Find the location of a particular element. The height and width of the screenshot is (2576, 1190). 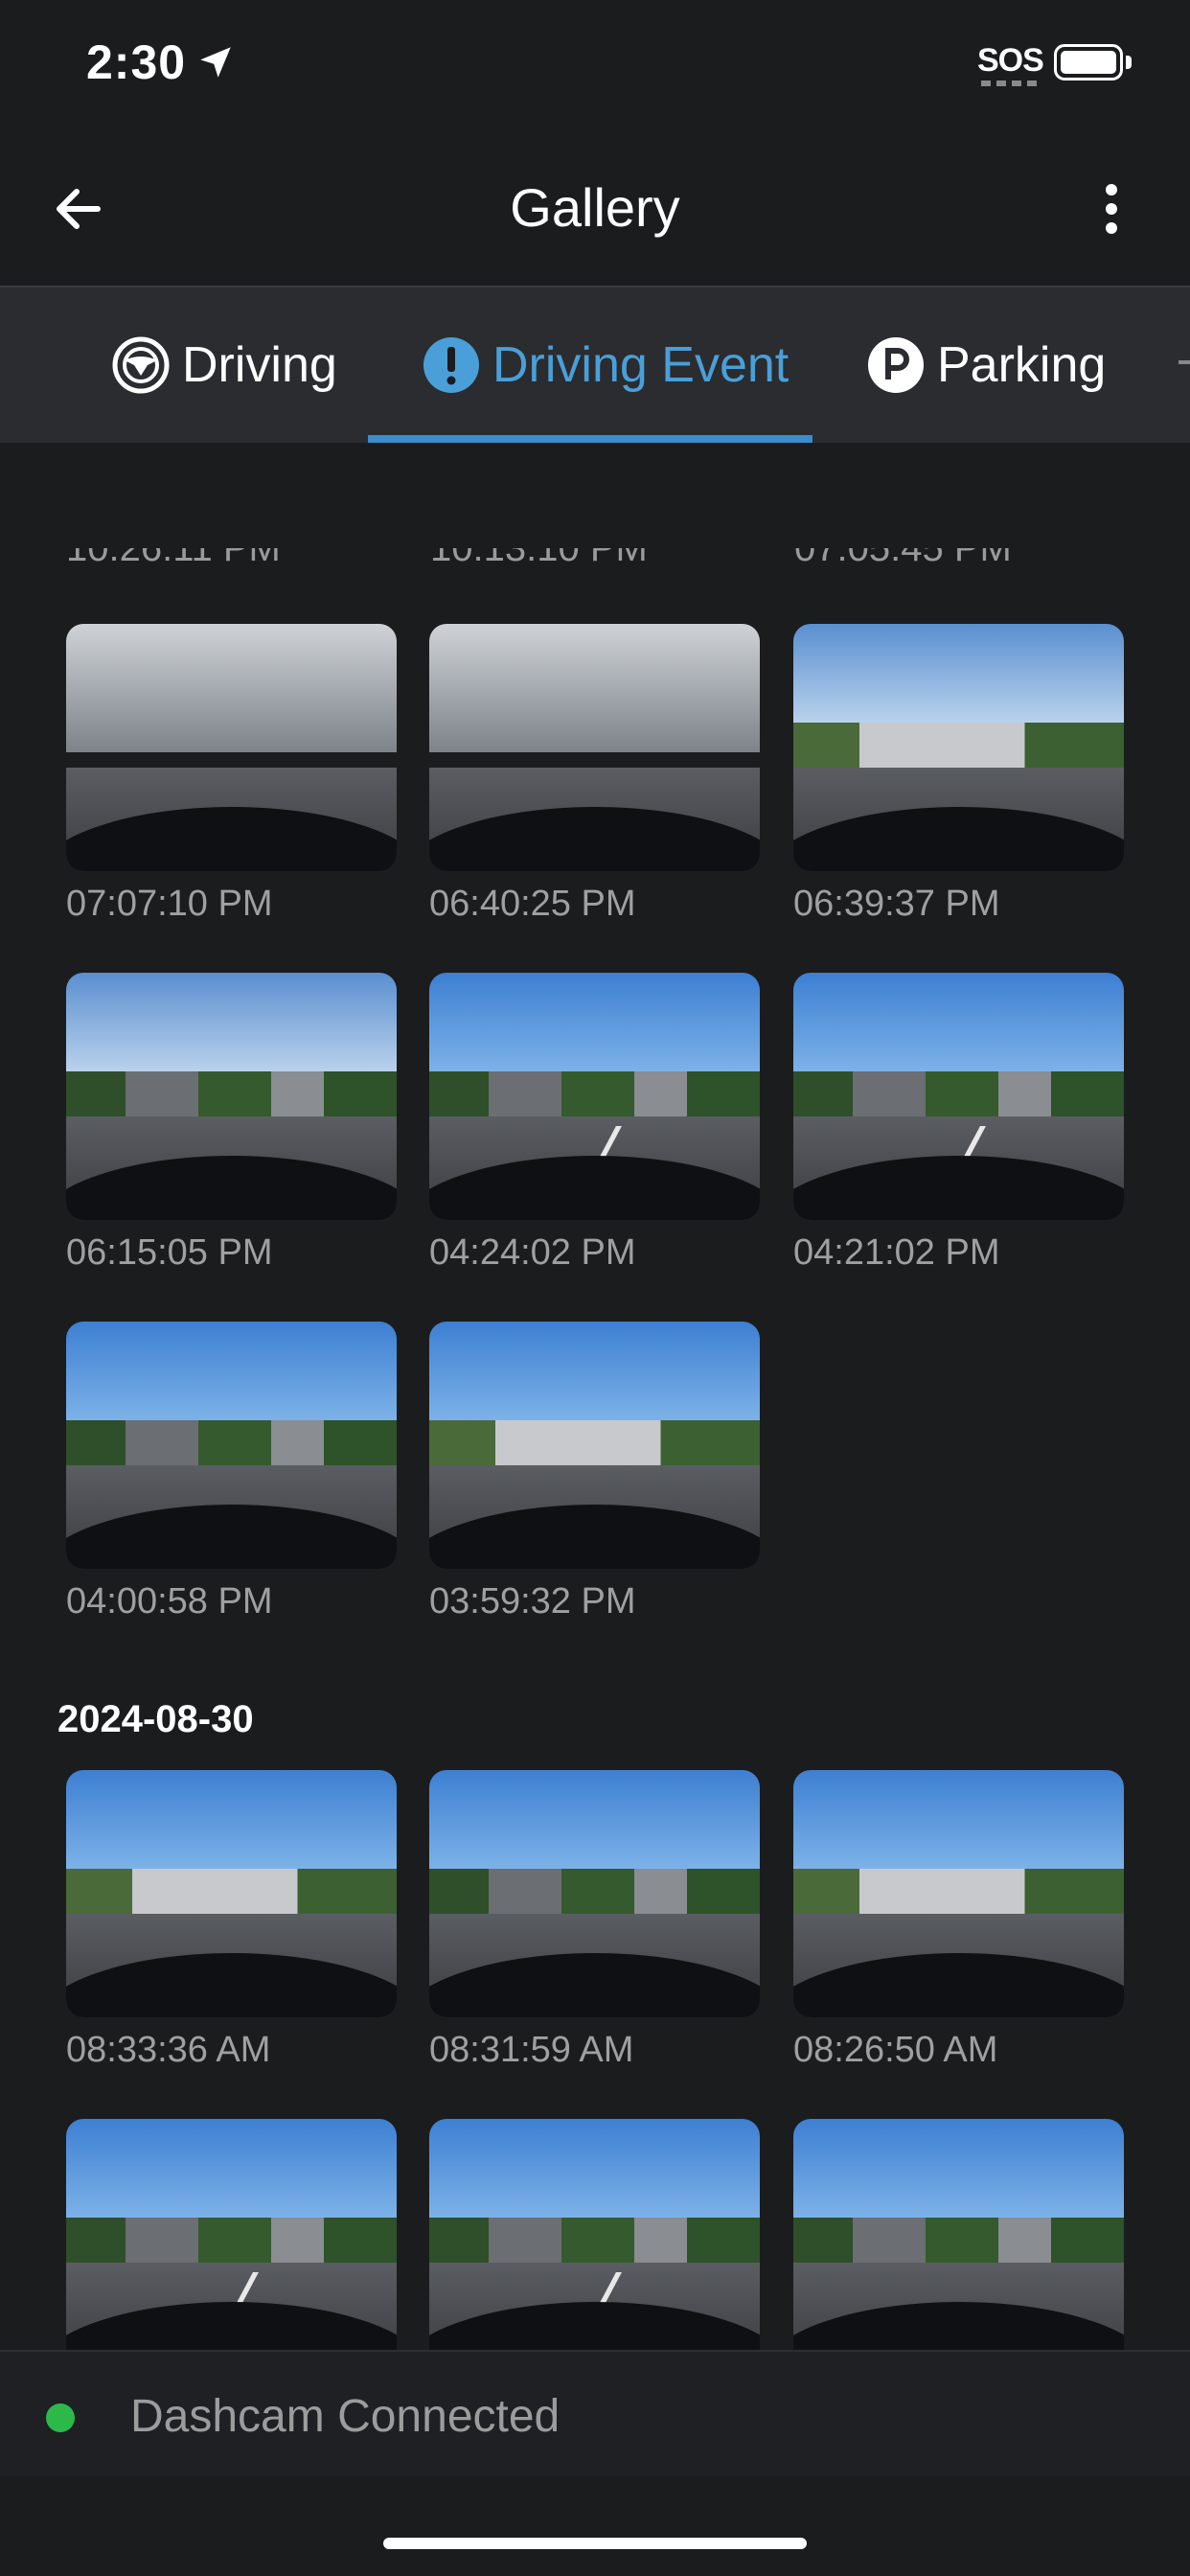

tab-driving-label: Driving is located at coordinates (259, 365).